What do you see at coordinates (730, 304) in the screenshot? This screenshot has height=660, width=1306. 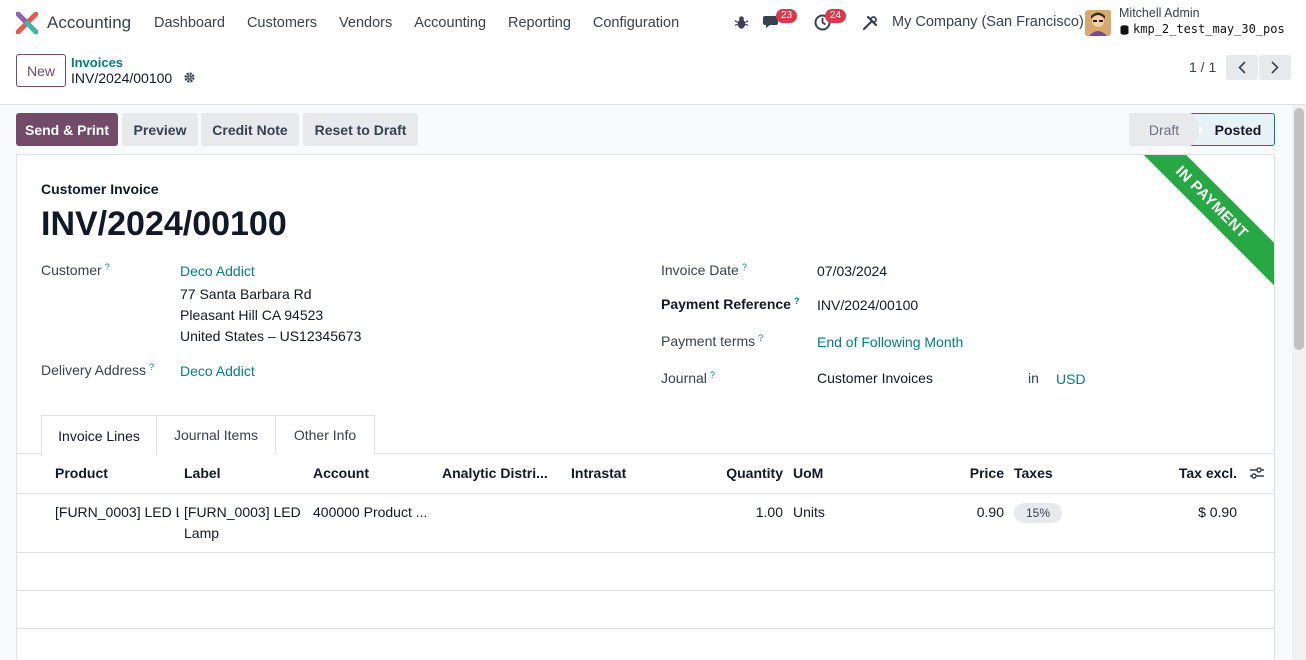 I see `payment-reference-label: Payment Reference?` at bounding box center [730, 304].